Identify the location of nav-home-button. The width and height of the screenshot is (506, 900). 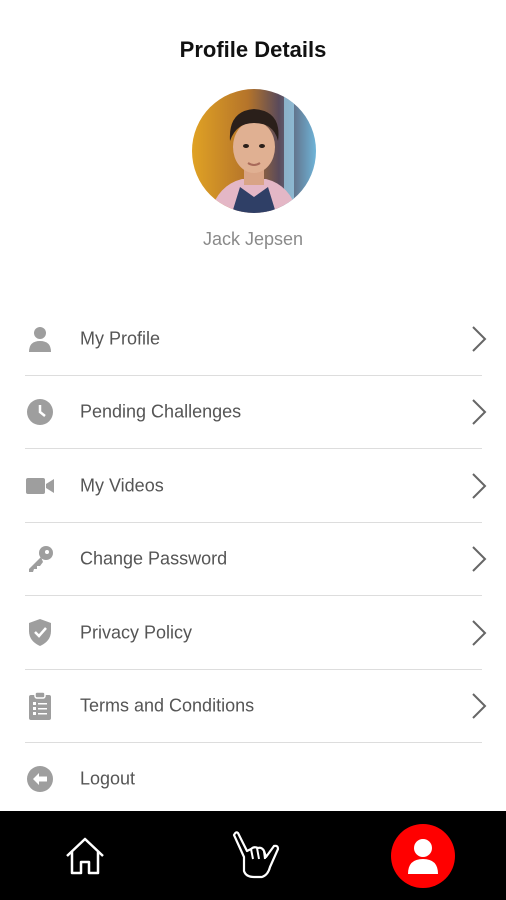
(85, 856).